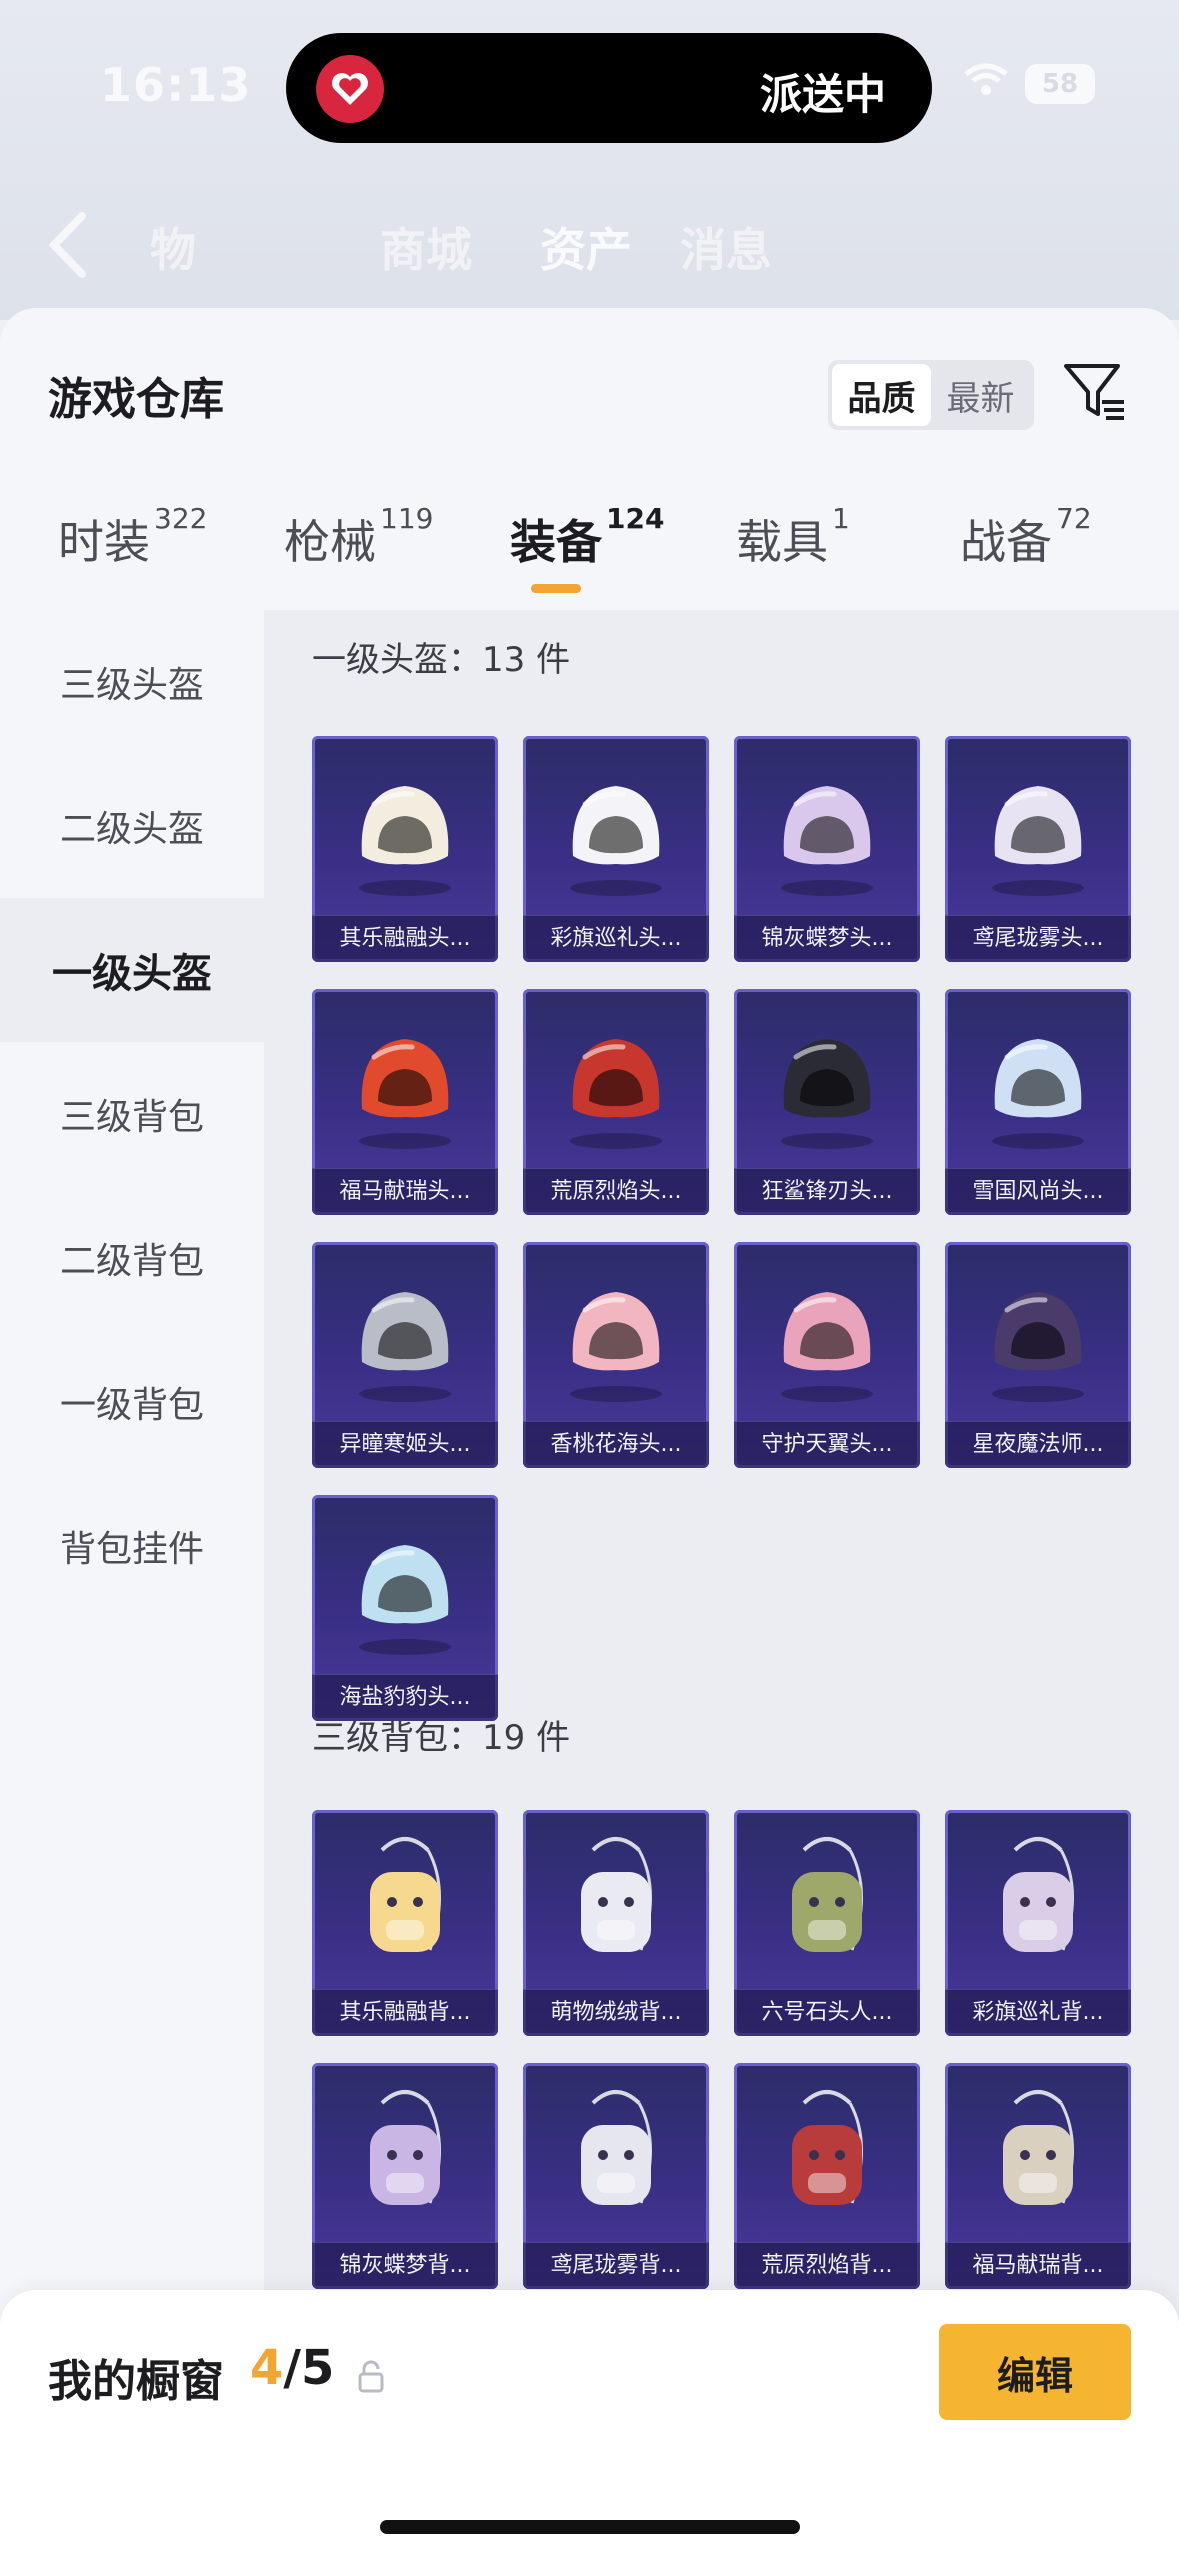 Image resolution: width=1179 pixels, height=2556 pixels. I want to click on section-title-backpack-3: 三级背包：19 件, so click(441, 1738).